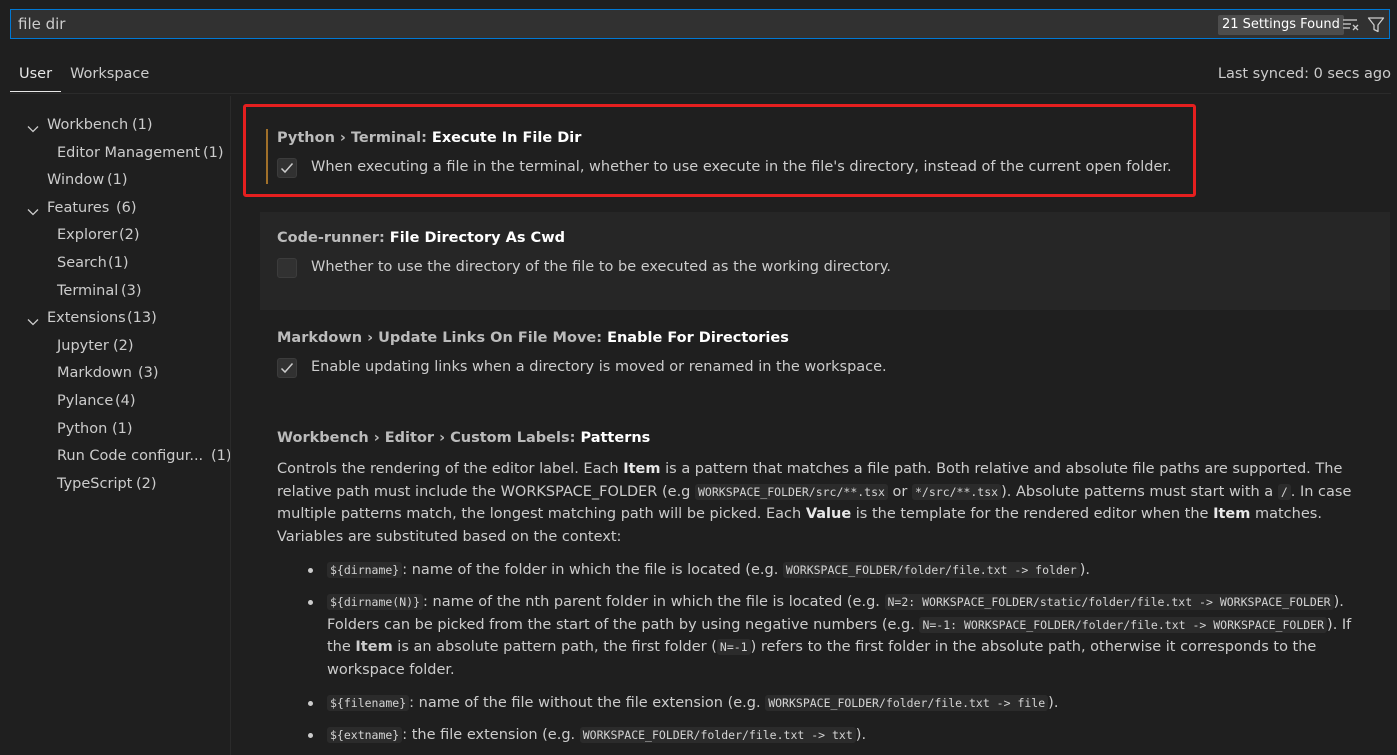  What do you see at coordinates (907, 703) in the screenshot?
I see `code-snippet: WORKSPACE_FOLDER/folder/file.txt -> file` at bounding box center [907, 703].